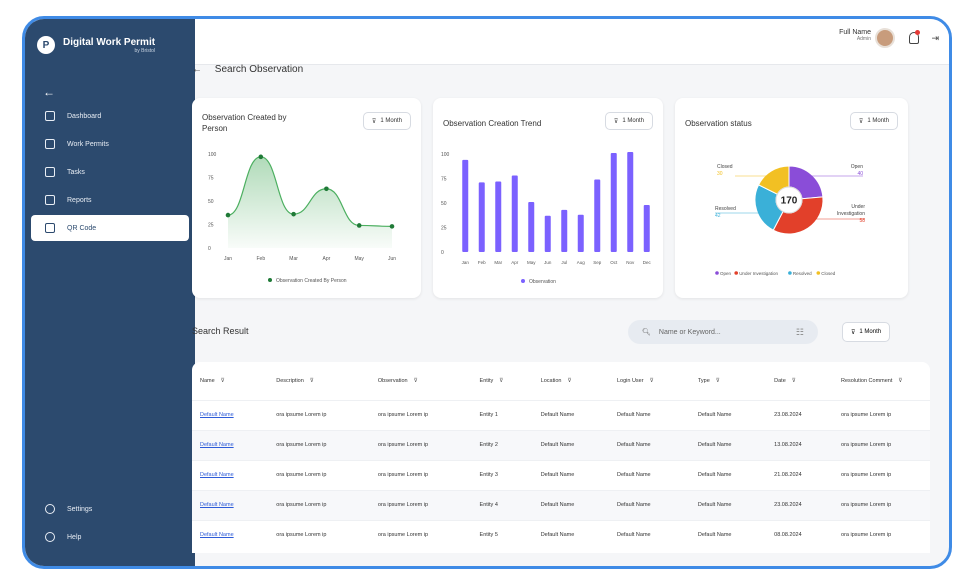 This screenshot has width=954, height=569. What do you see at coordinates (359, 259) in the screenshot?
I see `x-tick-label: May` at bounding box center [359, 259].